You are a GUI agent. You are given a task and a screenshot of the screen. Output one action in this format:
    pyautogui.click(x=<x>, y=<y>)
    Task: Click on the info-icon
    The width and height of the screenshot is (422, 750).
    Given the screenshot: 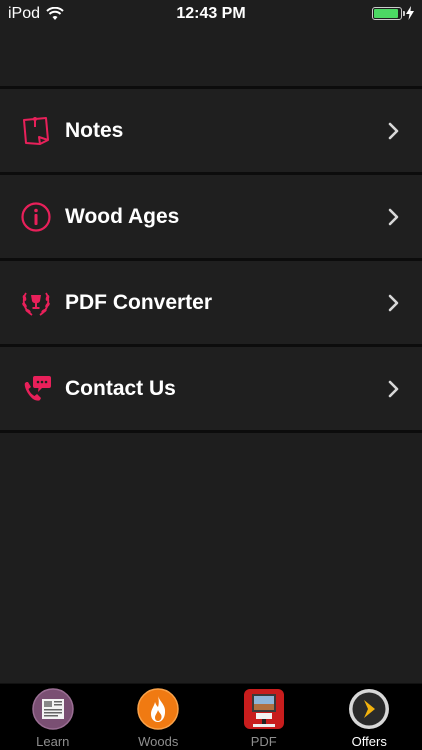 What is the action you would take?
    pyautogui.click(x=36, y=216)
    